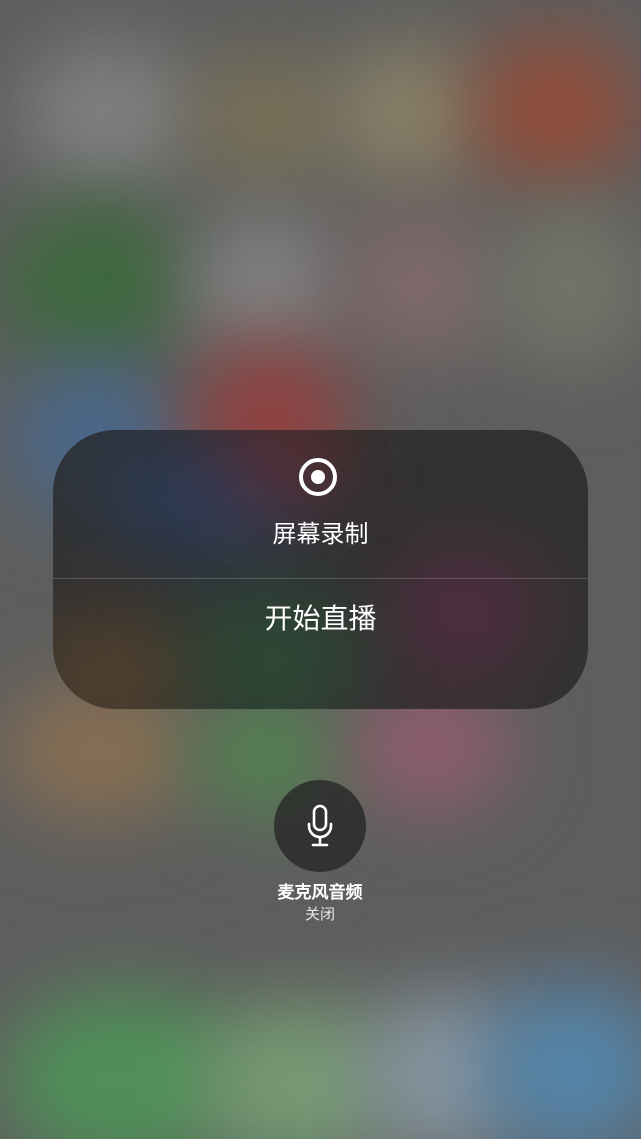  I want to click on microphone-icon, so click(320, 825).